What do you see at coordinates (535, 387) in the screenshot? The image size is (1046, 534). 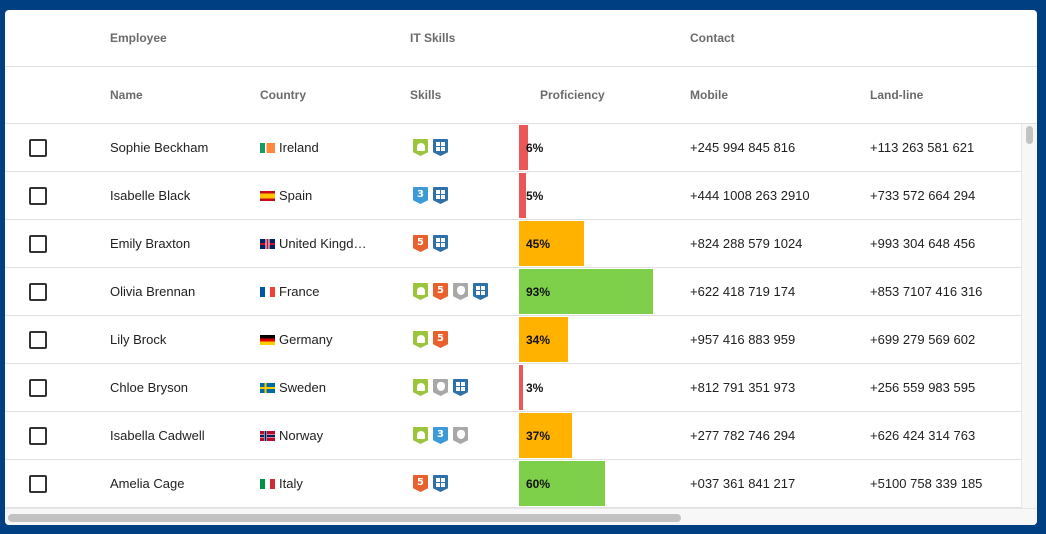 I see `proficiency-label: 3%` at bounding box center [535, 387].